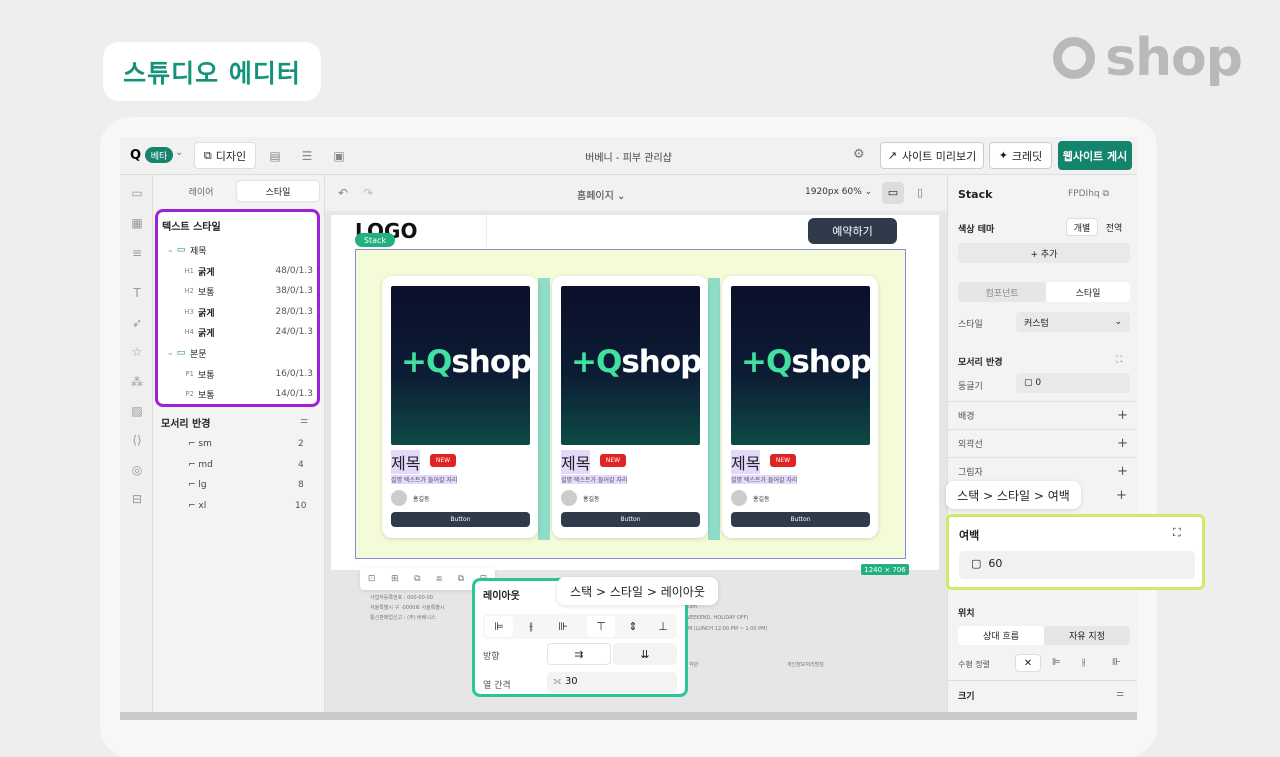 Image resolution: width=1280 pixels, height=757 pixels. What do you see at coordinates (714, 409) in the screenshot?
I see `gap-indicator` at bounding box center [714, 409].